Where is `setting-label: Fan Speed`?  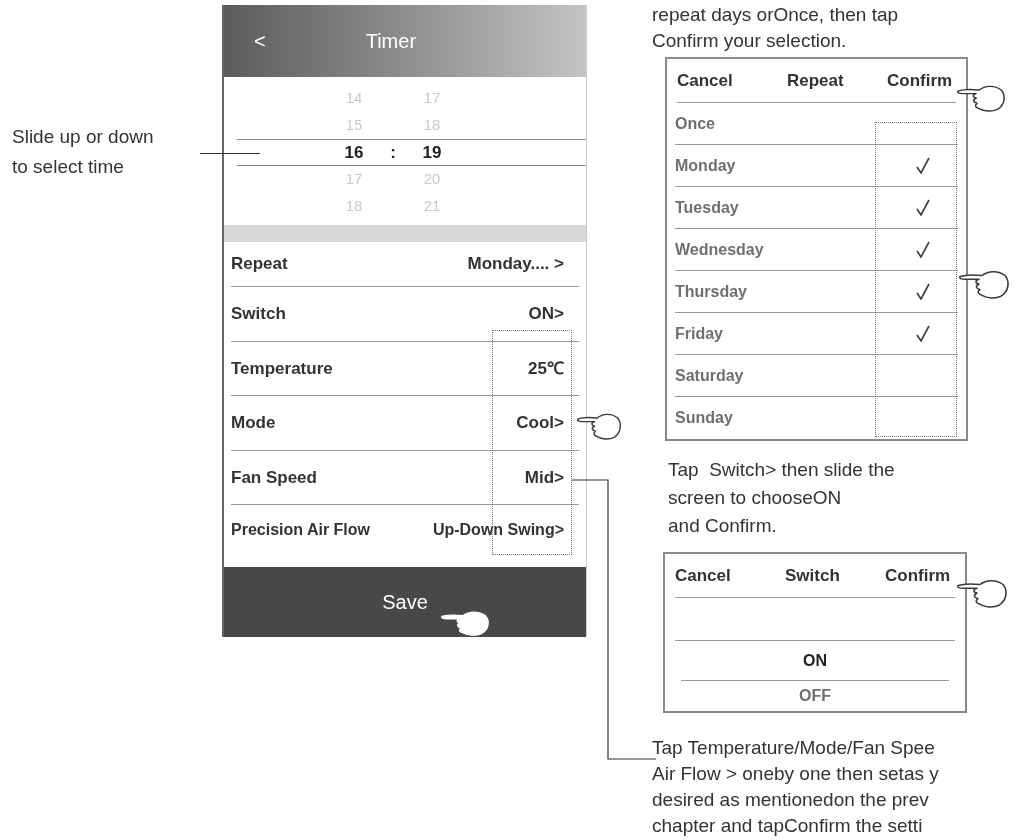
setting-label: Fan Speed is located at coordinates (274, 477).